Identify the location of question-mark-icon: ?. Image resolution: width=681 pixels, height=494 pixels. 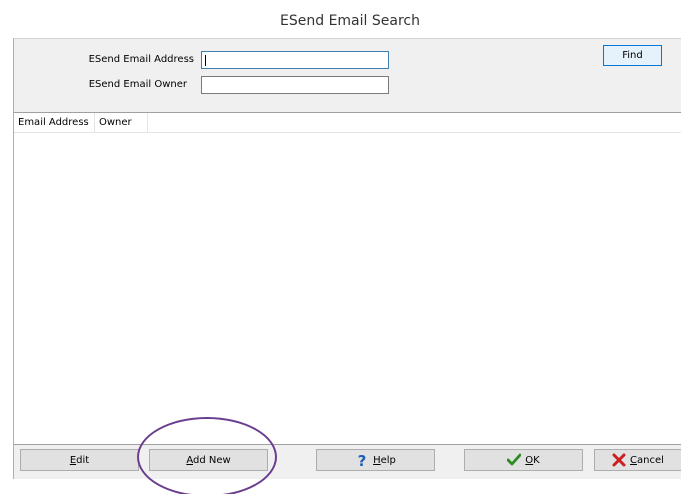
(362, 460).